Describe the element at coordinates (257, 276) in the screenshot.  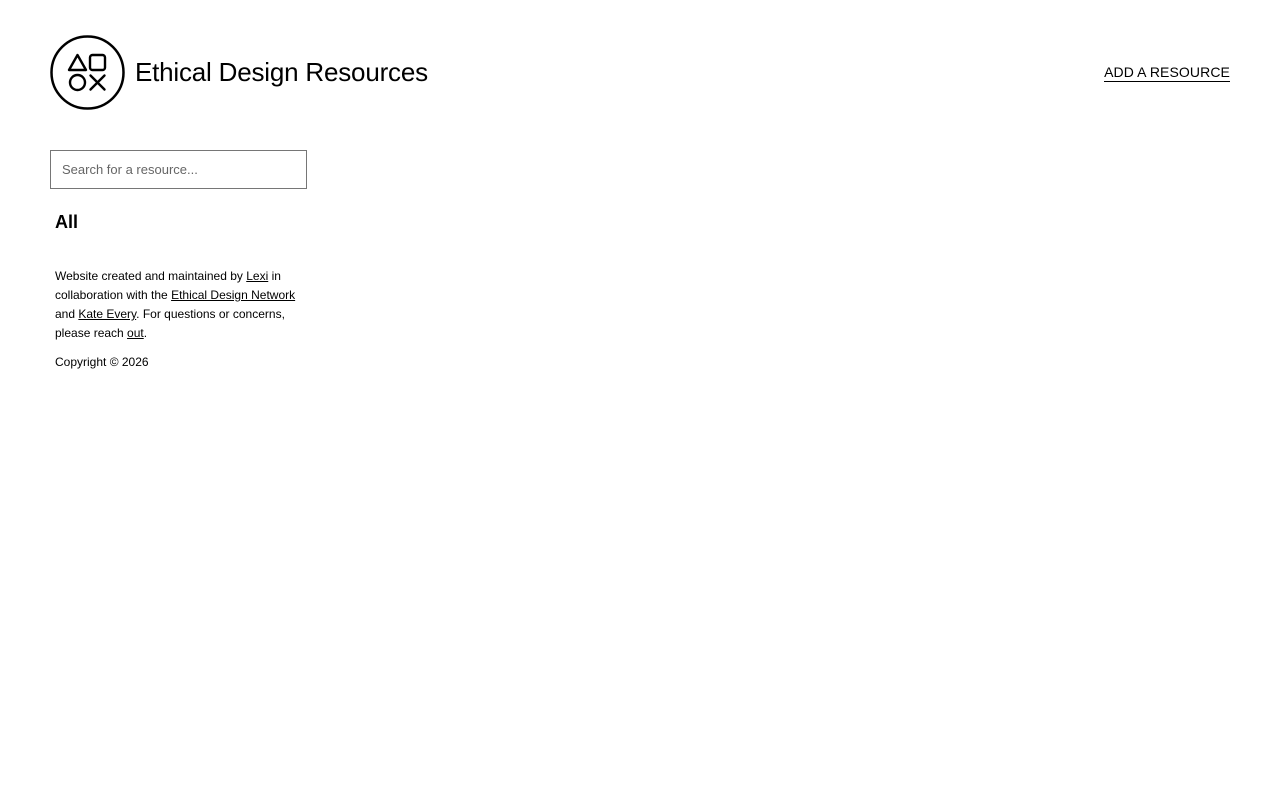
I see `lexi-link: Lexi` at that location.